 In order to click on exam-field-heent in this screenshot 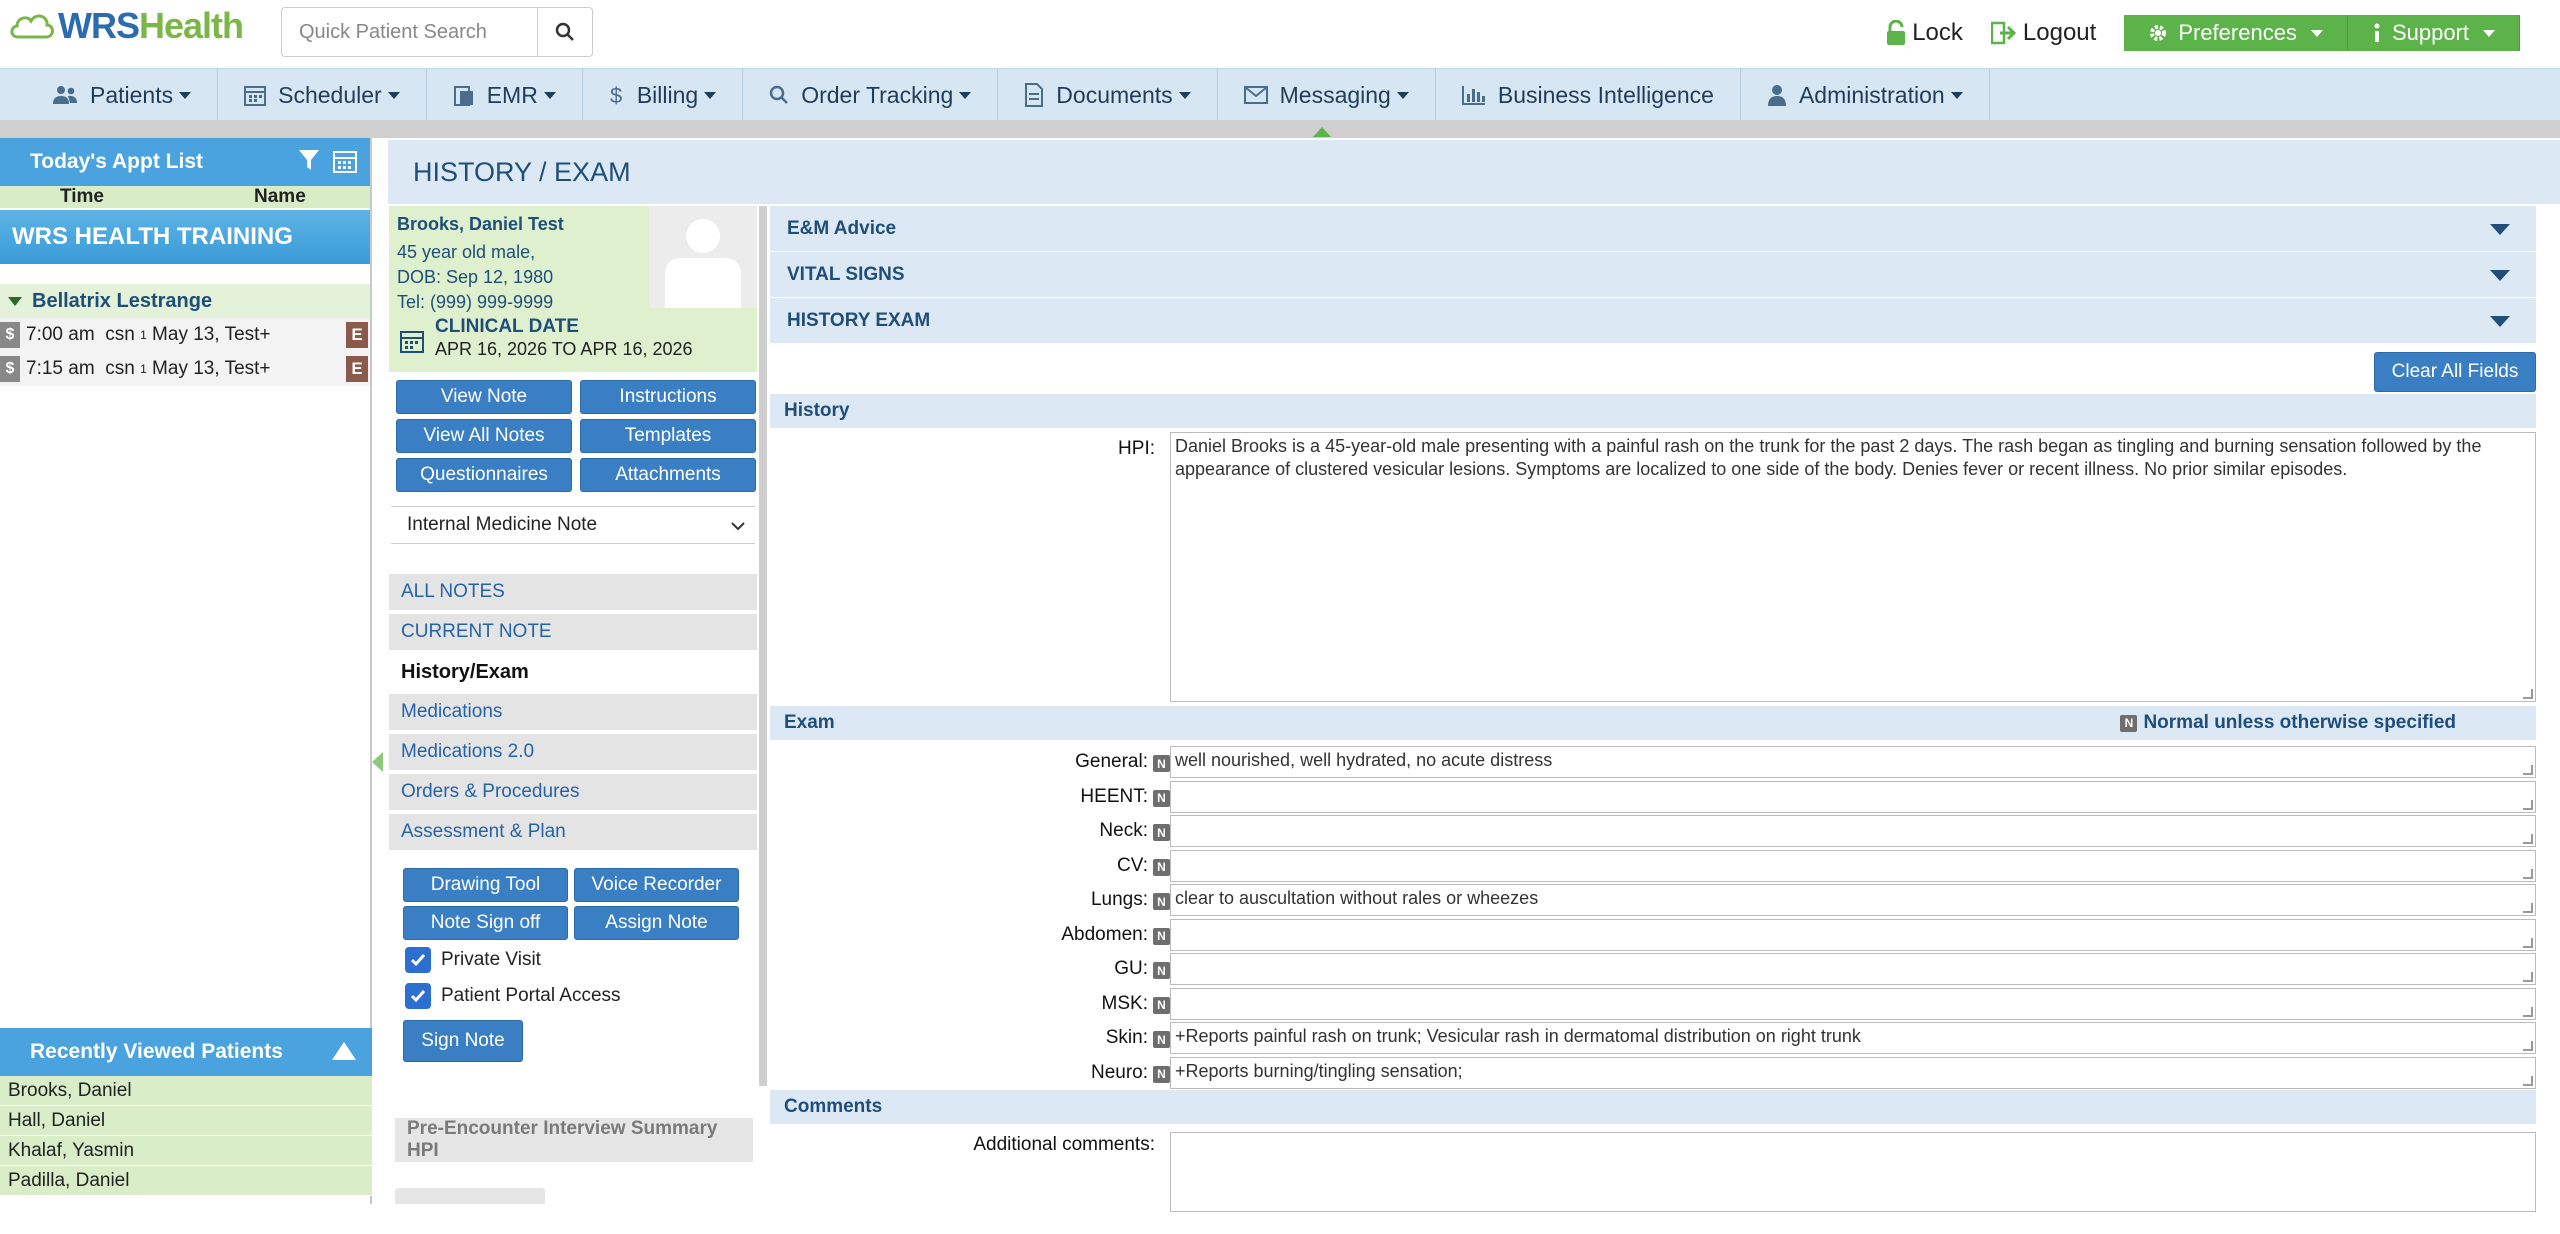, I will do `click(1853, 796)`.